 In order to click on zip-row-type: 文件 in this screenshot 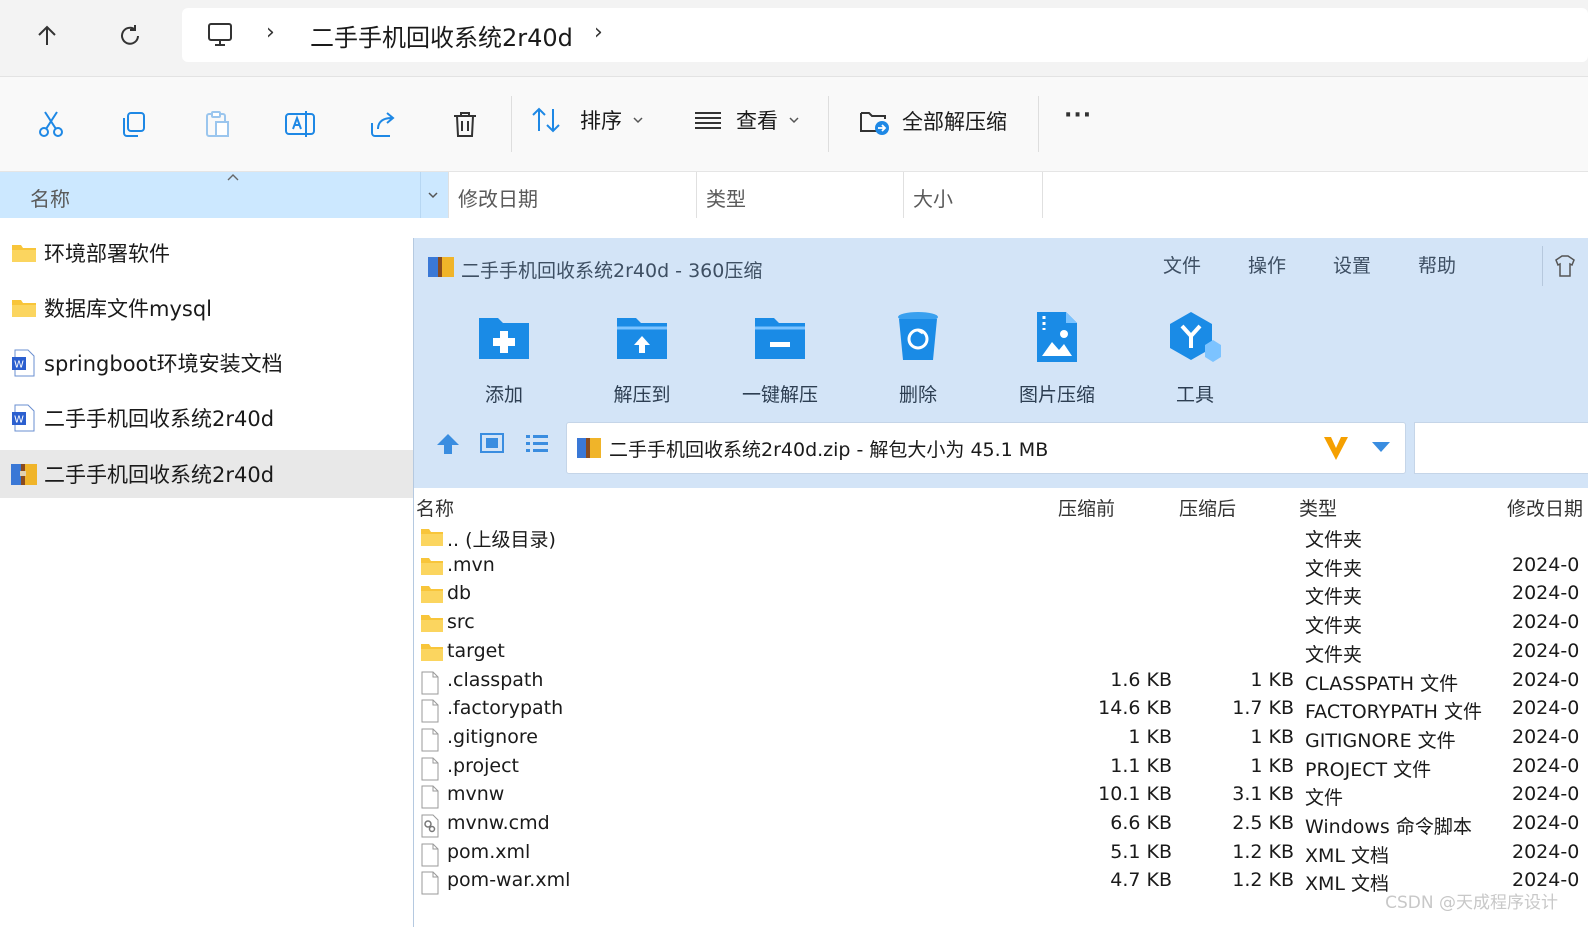, I will do `click(1324, 798)`.